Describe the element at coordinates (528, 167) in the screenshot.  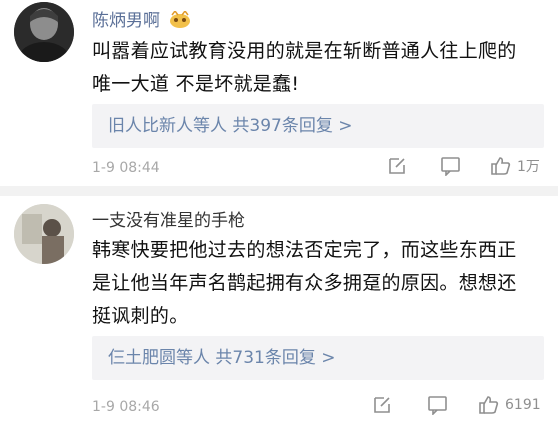
I see `like-count: 1万` at that location.